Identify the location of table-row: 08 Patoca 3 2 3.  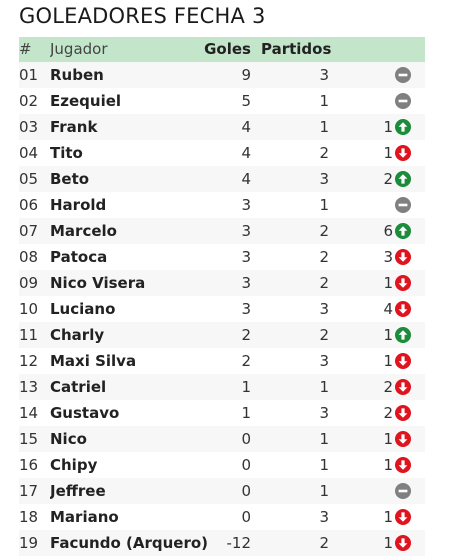
(222, 257).